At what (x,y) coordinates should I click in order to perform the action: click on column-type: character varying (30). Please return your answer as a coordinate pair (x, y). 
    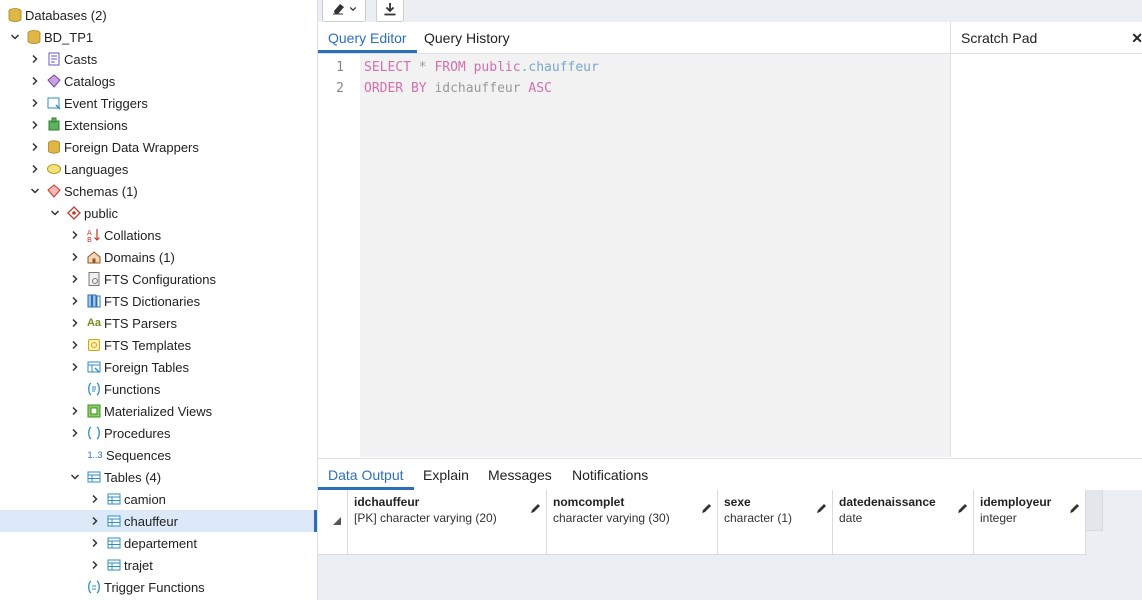
    Looking at the image, I should click on (611, 518).